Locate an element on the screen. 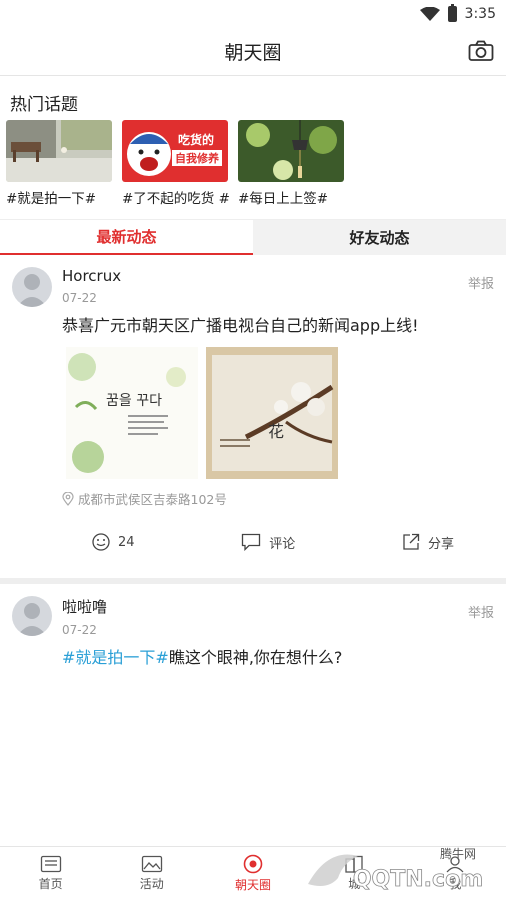 Image resolution: width=506 pixels, height=900 pixels. tab-friends: 好友动态 is located at coordinates (379, 237).